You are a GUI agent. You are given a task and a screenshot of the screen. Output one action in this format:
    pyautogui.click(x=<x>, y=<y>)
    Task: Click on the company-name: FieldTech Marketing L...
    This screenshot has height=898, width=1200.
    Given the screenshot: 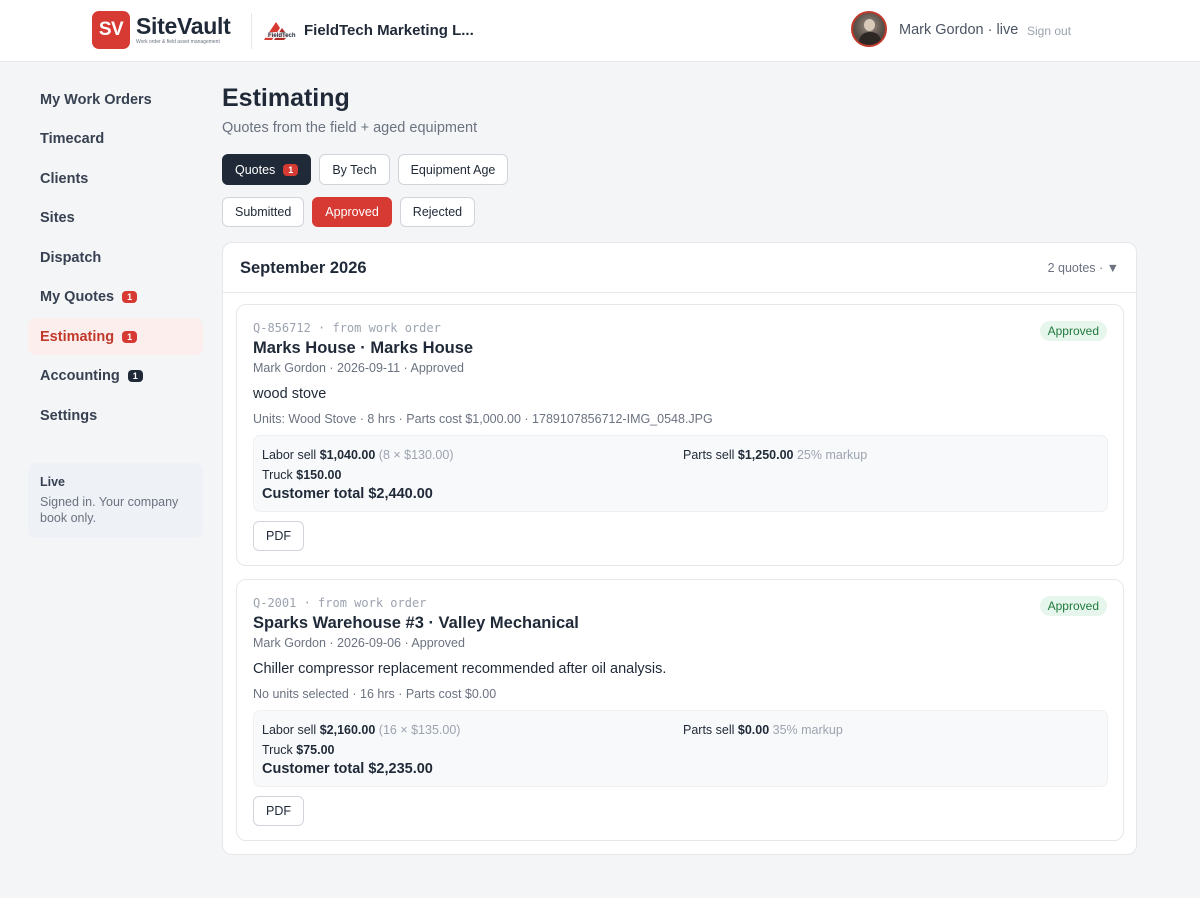 What is the action you would take?
    pyautogui.click(x=389, y=30)
    